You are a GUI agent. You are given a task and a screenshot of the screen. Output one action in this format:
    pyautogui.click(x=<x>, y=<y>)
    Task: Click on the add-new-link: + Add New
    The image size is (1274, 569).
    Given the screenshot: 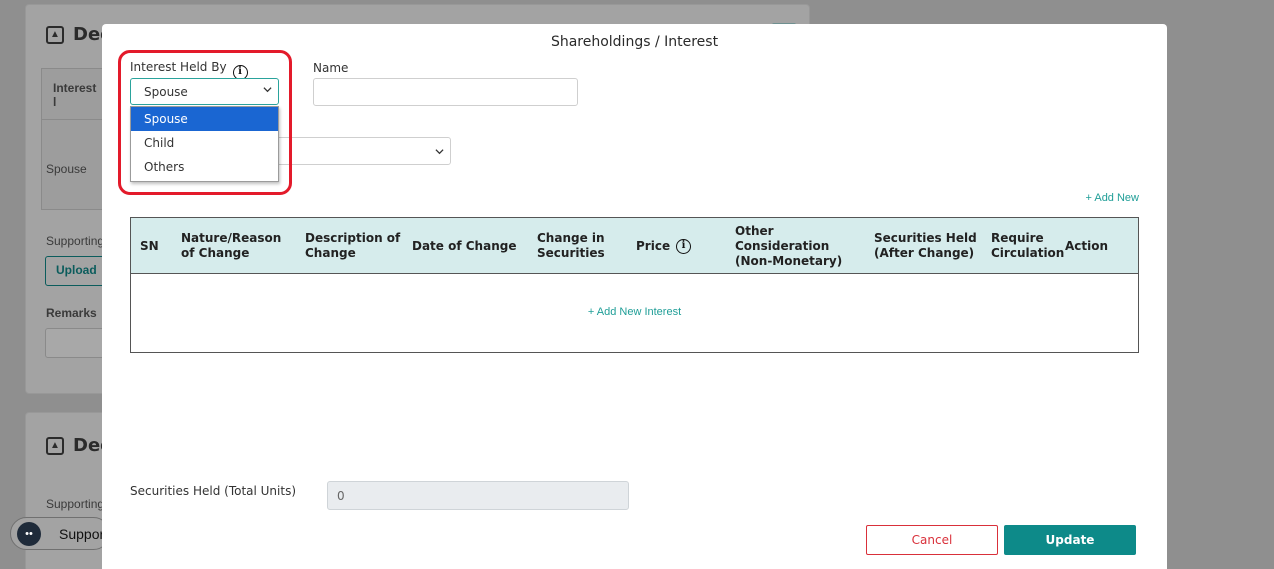 What is the action you would take?
    pyautogui.click(x=1112, y=198)
    